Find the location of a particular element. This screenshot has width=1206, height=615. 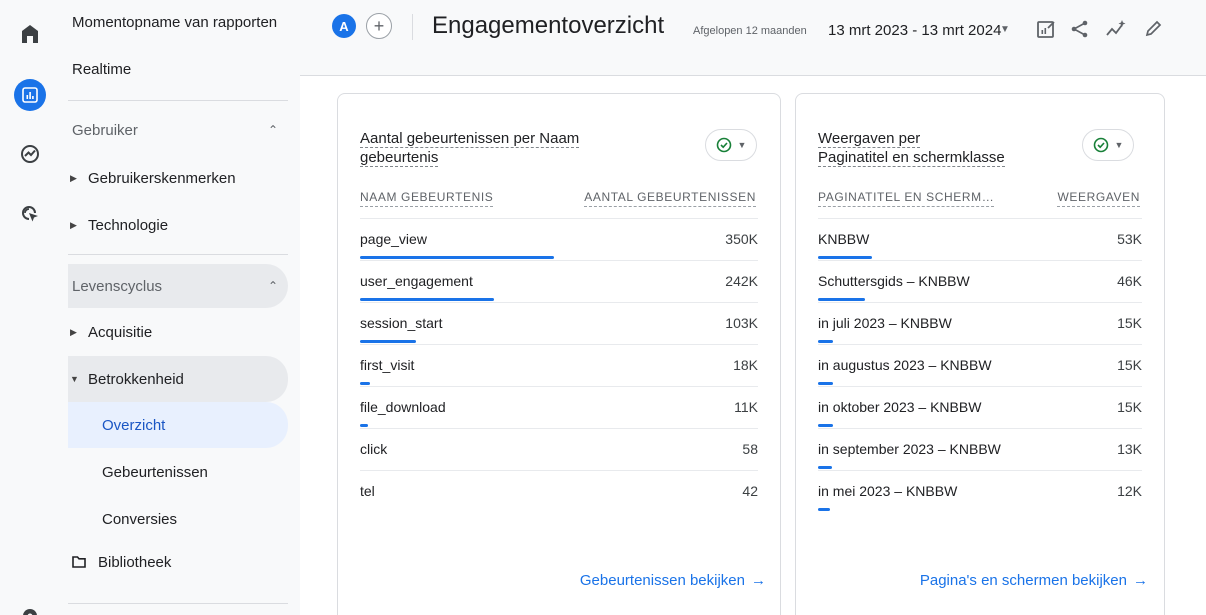

row-name: in augustus 2023 – KNBBW is located at coordinates (905, 365).